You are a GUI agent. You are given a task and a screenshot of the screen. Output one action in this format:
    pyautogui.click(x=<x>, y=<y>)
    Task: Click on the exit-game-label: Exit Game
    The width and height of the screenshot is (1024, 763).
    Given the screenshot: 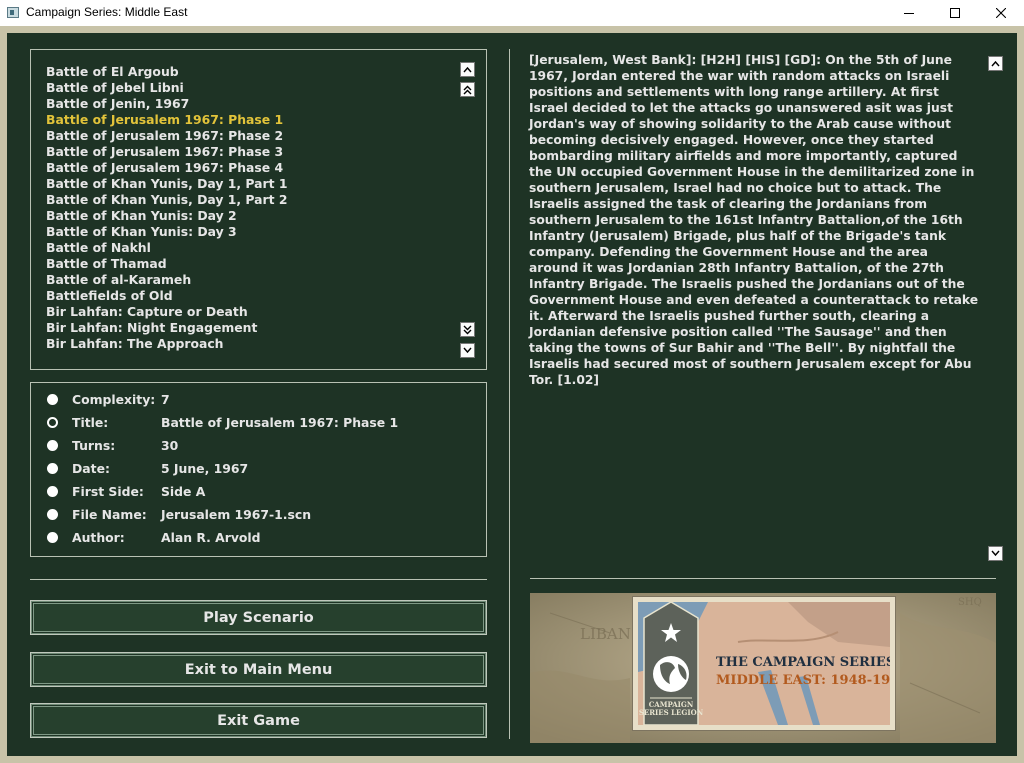 What is the action you would take?
    pyautogui.click(x=258, y=720)
    